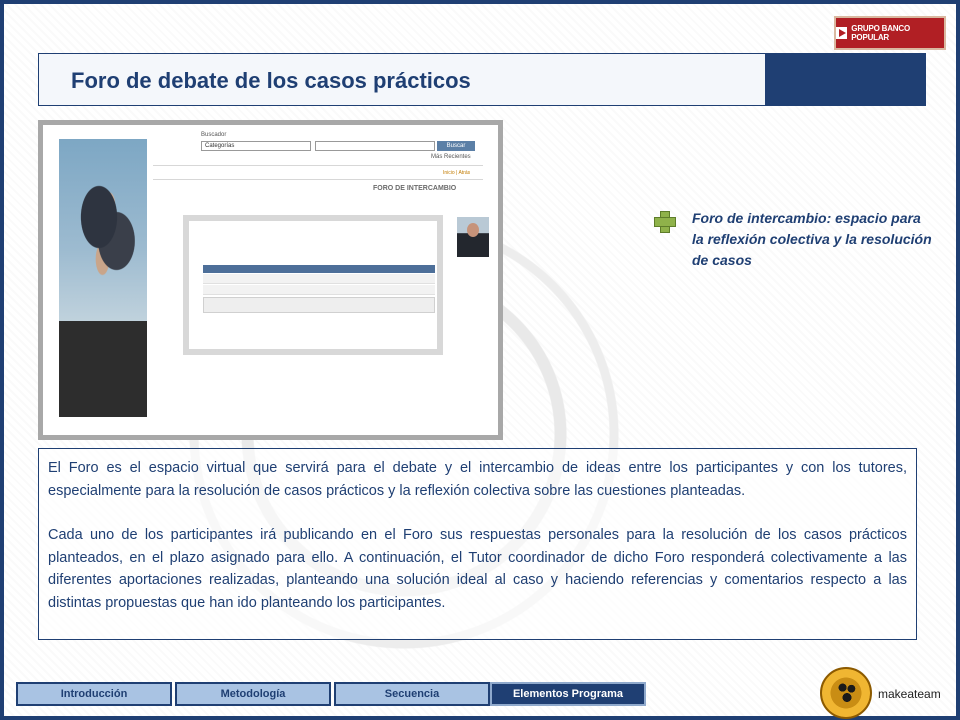  Describe the element at coordinates (271, 80) in the screenshot. I see `page-title: Foro de debate de los casos prácticos` at that location.